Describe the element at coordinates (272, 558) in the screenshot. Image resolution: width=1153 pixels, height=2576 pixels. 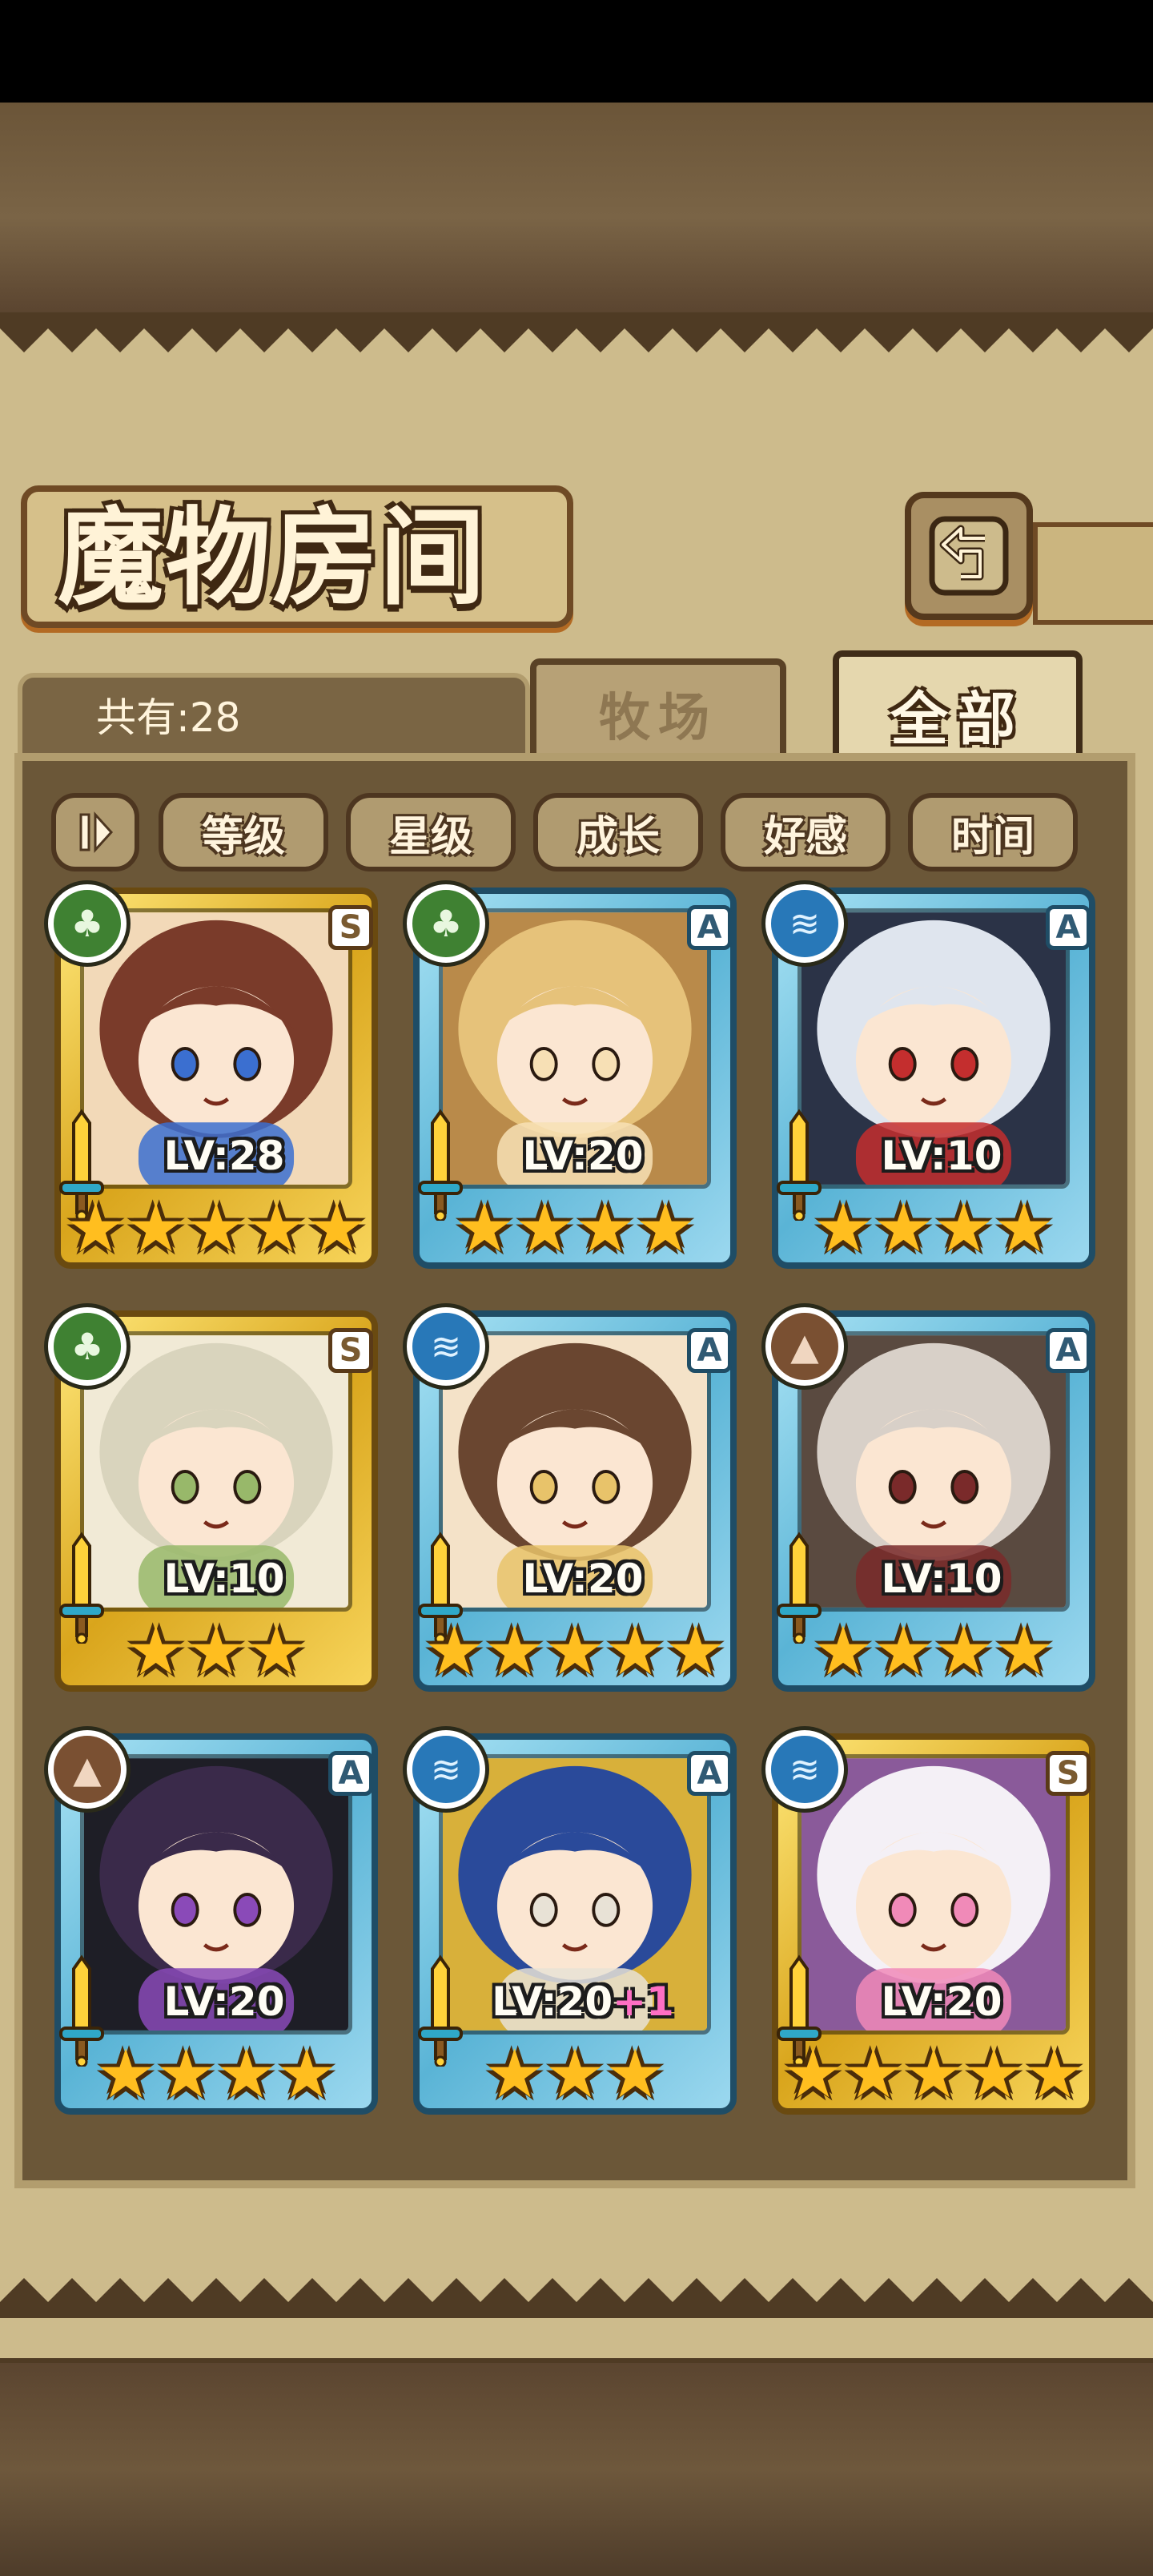
I see `page-title: 魔物房间` at that location.